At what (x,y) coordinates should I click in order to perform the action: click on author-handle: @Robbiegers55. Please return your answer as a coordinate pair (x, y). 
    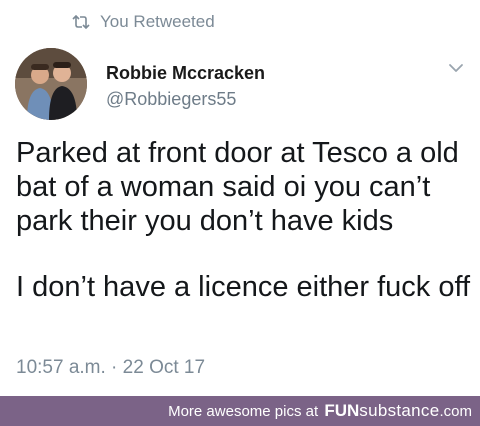
    Looking at the image, I should click on (171, 99).